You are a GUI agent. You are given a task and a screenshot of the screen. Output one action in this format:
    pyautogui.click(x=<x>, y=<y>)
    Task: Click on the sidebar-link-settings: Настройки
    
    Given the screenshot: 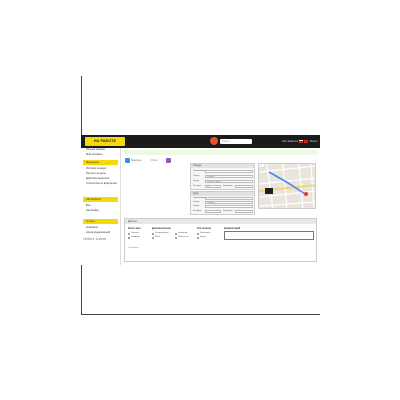 What is the action you would take?
    pyautogui.click(x=92, y=210)
    